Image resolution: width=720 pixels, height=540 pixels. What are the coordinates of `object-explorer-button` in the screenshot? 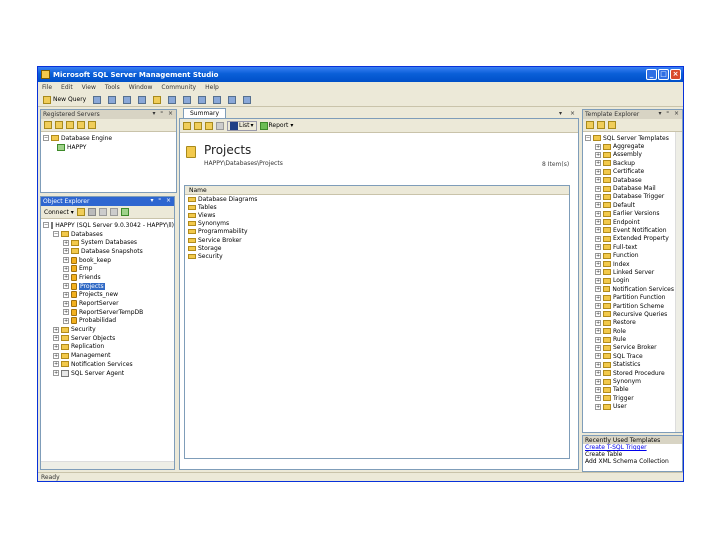 It's located at (217, 100).